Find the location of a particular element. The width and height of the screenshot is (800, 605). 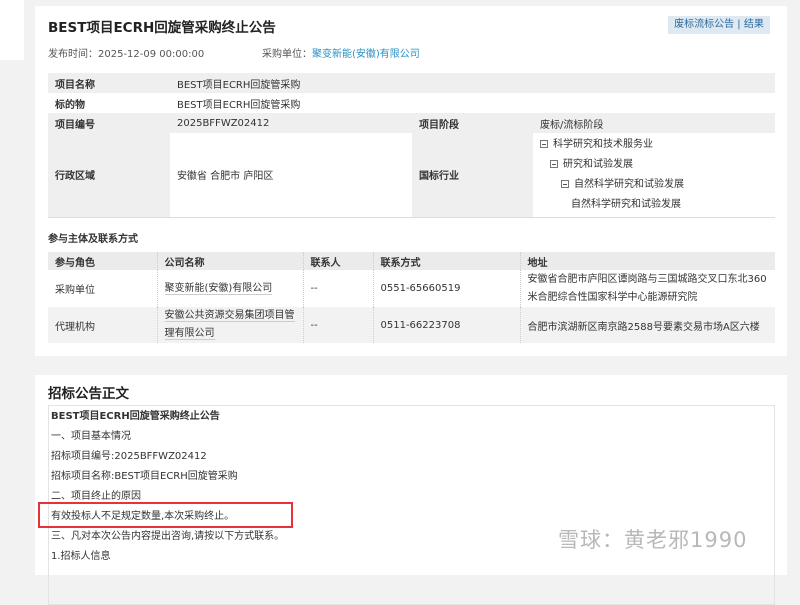

phone: 0511-66223708 is located at coordinates (446, 325).